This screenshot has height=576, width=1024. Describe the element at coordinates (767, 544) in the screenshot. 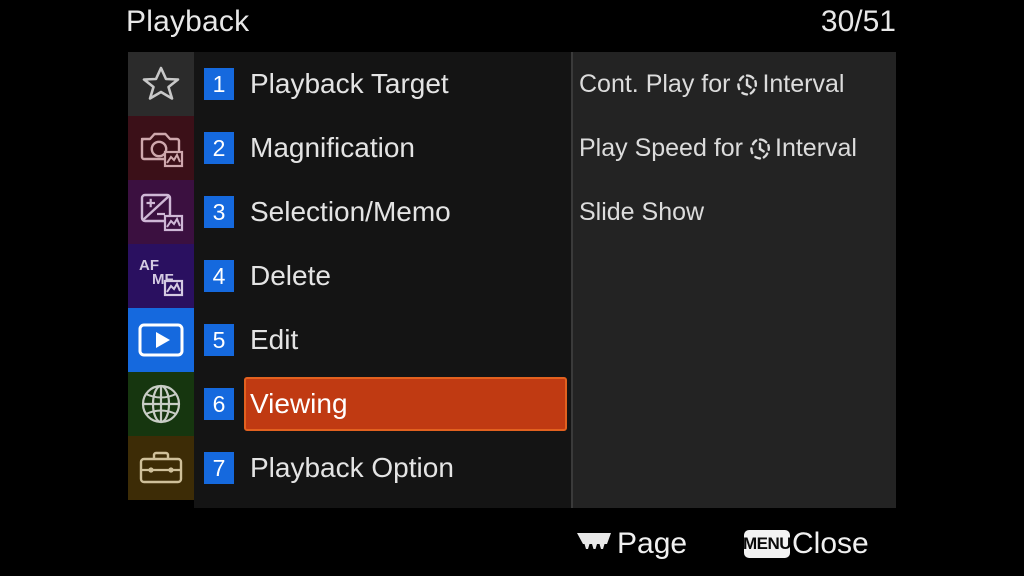

I see `menu-button-icon: MENU` at that location.